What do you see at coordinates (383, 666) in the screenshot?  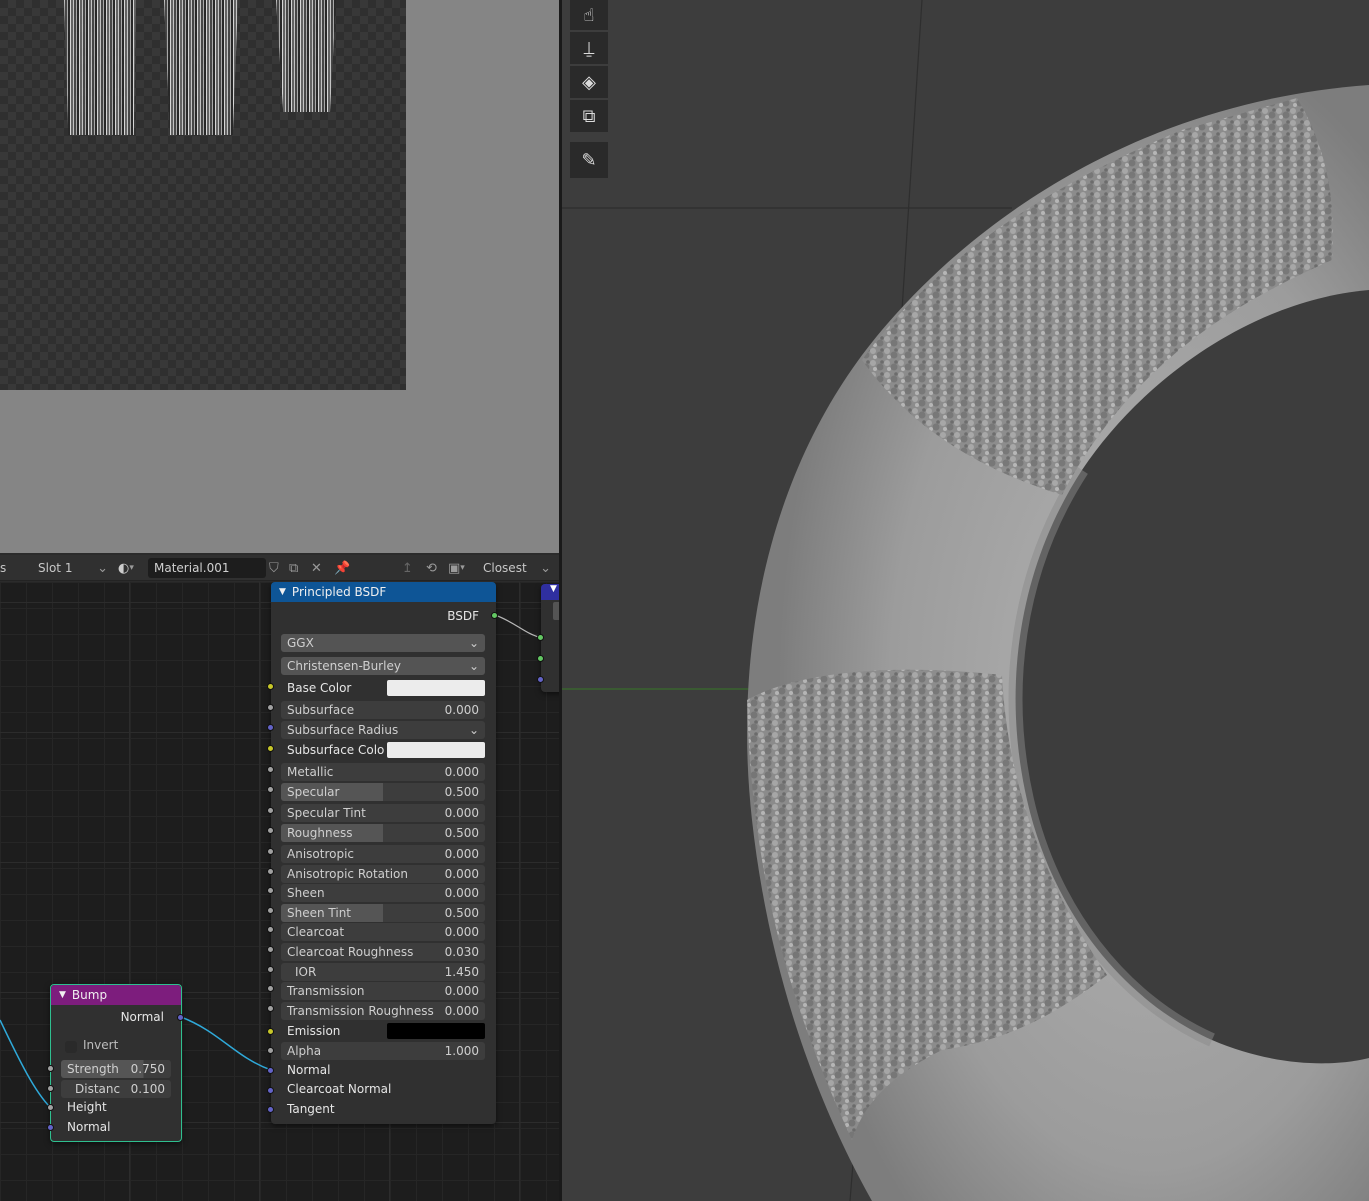 I see `subsurface-method-dropdown: Christensen-Burley ⌄` at bounding box center [383, 666].